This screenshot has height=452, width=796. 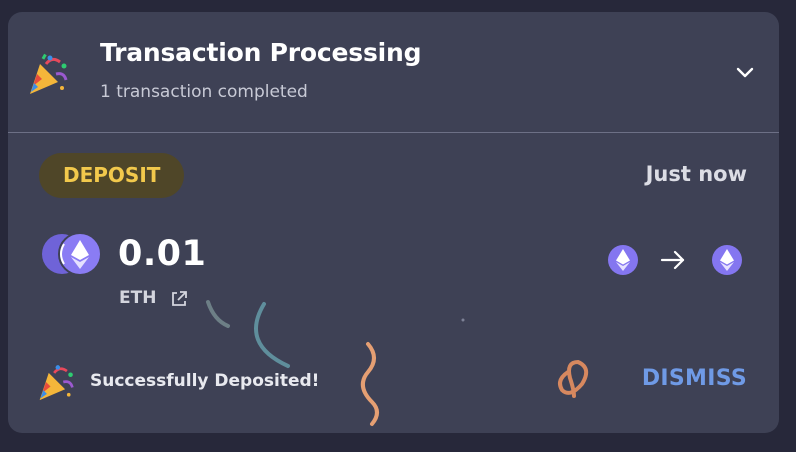 I want to click on transaction-amount: 0.01, so click(x=162, y=254).